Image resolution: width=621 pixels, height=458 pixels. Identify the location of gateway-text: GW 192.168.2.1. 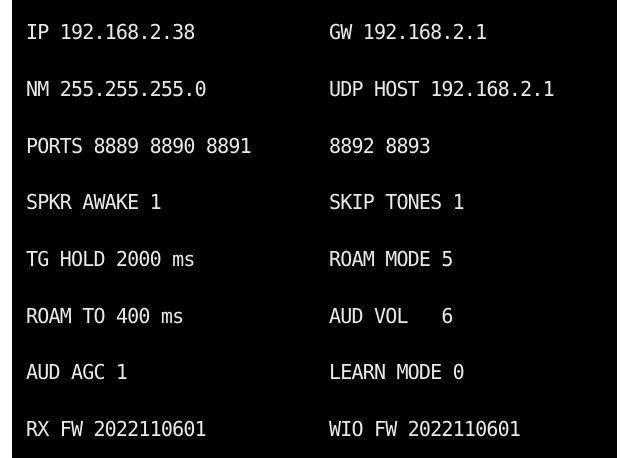
(408, 32).